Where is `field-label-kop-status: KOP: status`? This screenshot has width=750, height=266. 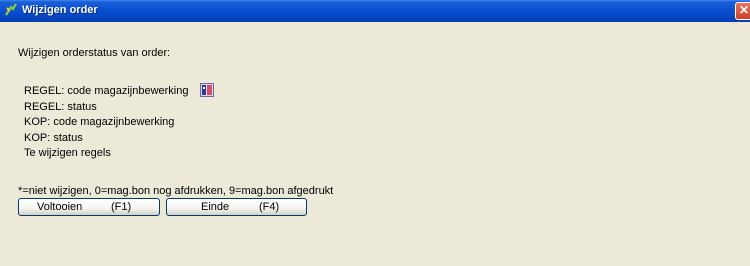 field-label-kop-status: KOP: status is located at coordinates (53, 137).